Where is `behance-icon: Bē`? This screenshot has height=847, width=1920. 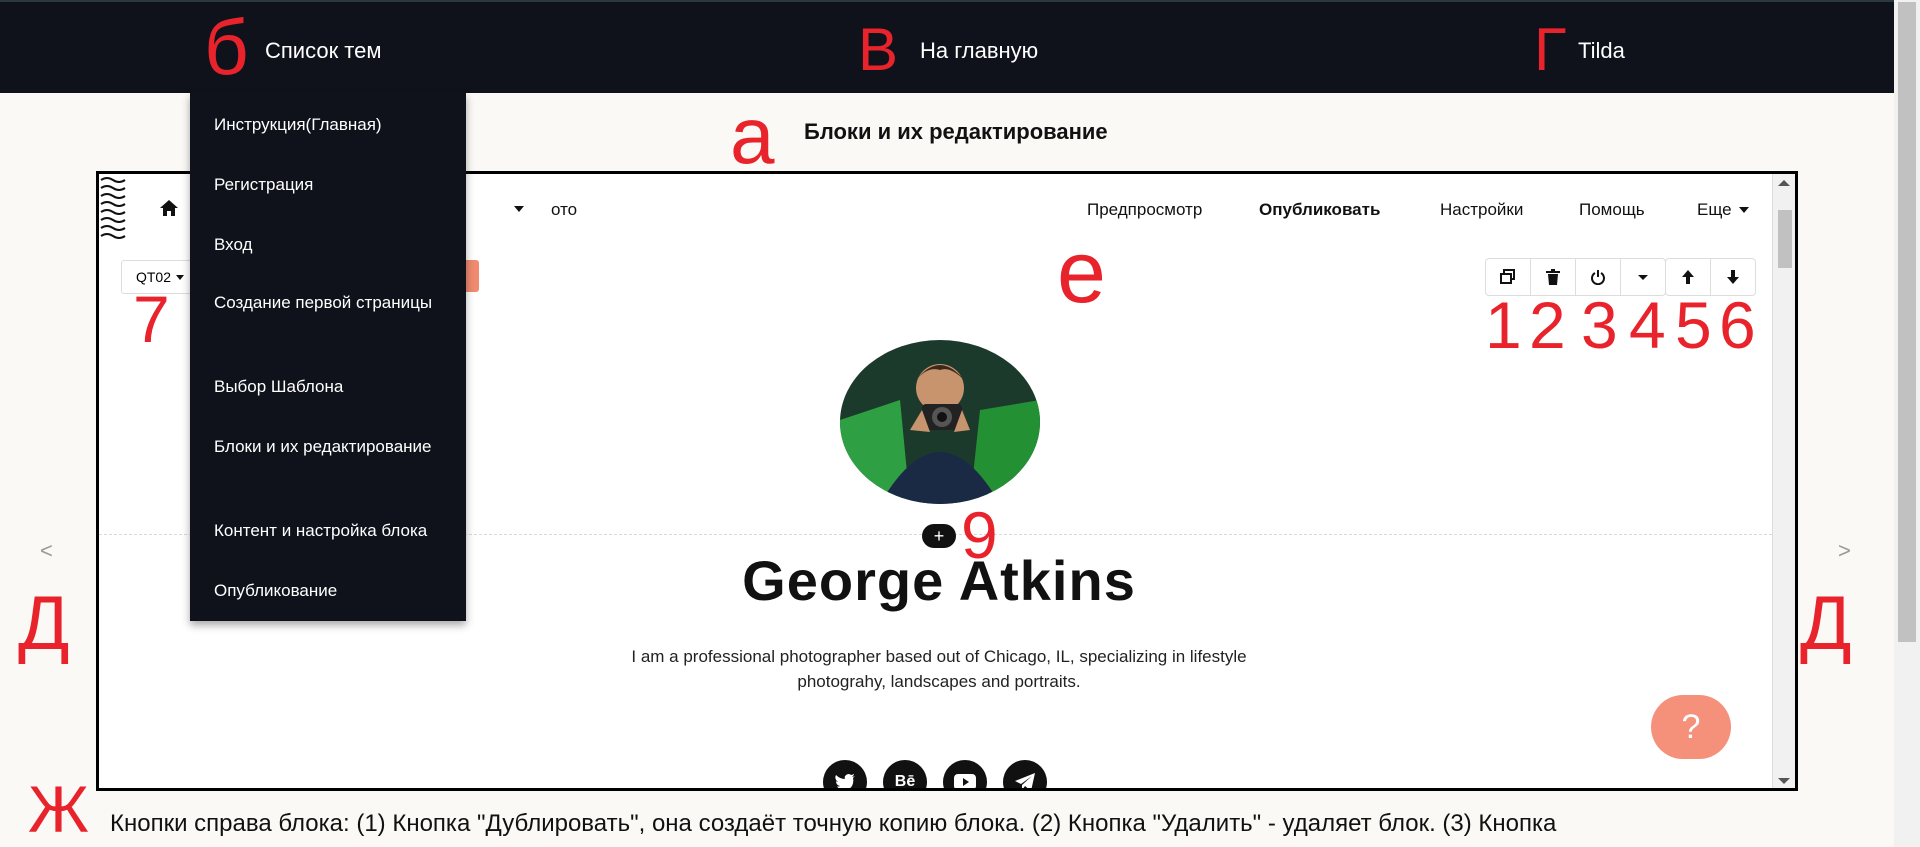
behance-icon: Bē is located at coordinates (905, 774).